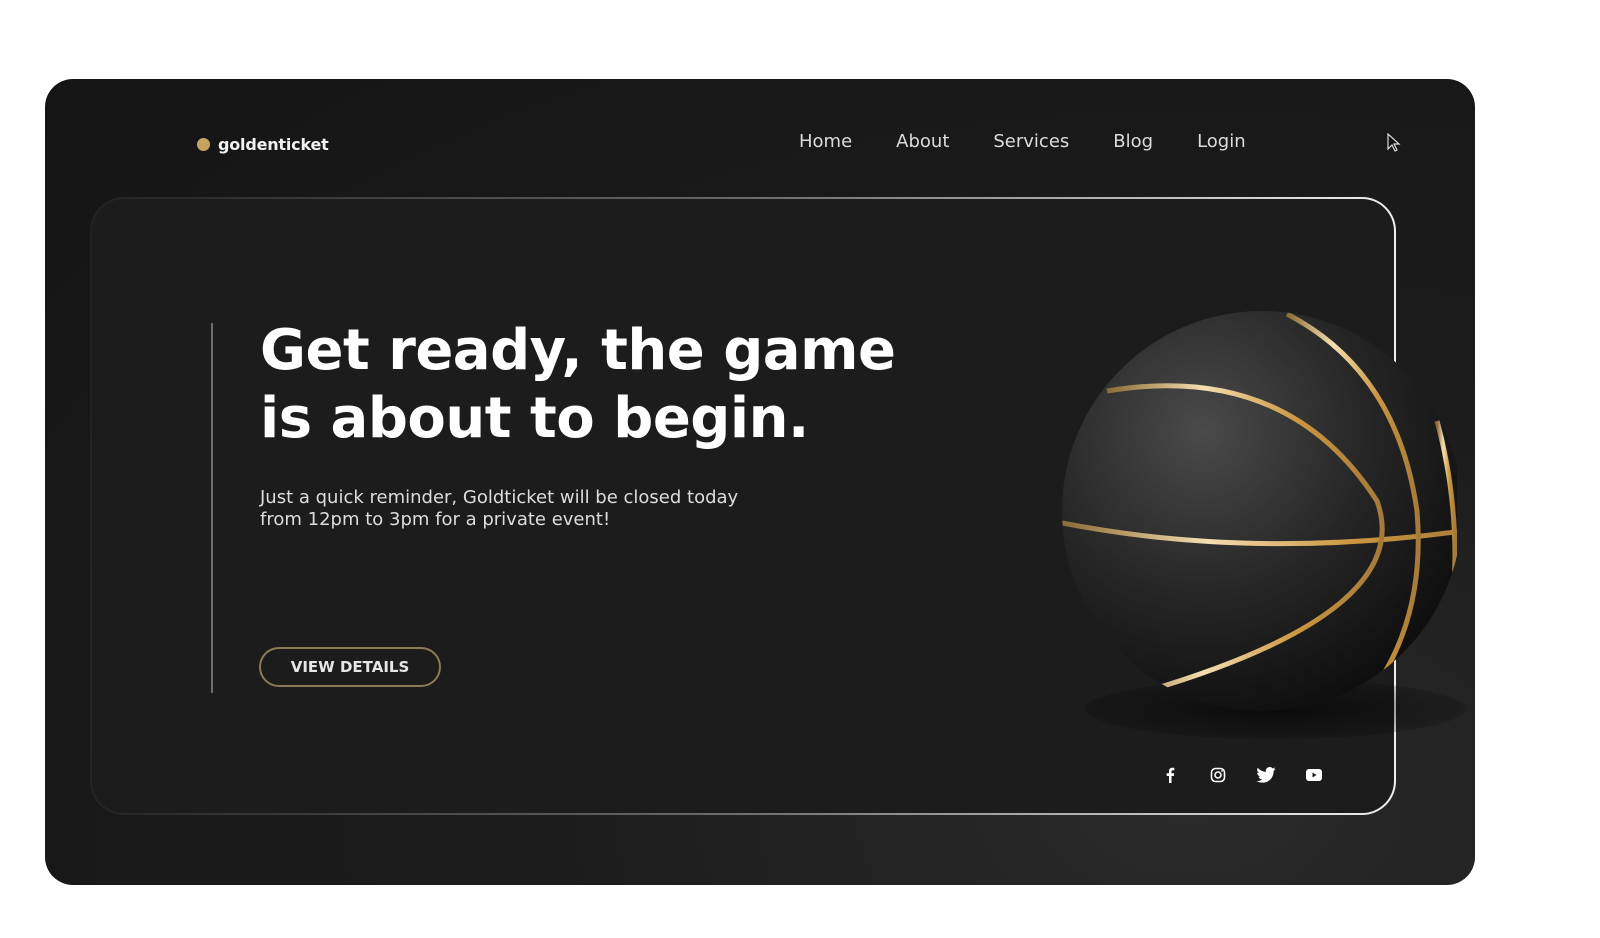 The image size is (1600, 938). I want to click on main-nav: Home About Services Blog Login, so click(1022, 141).